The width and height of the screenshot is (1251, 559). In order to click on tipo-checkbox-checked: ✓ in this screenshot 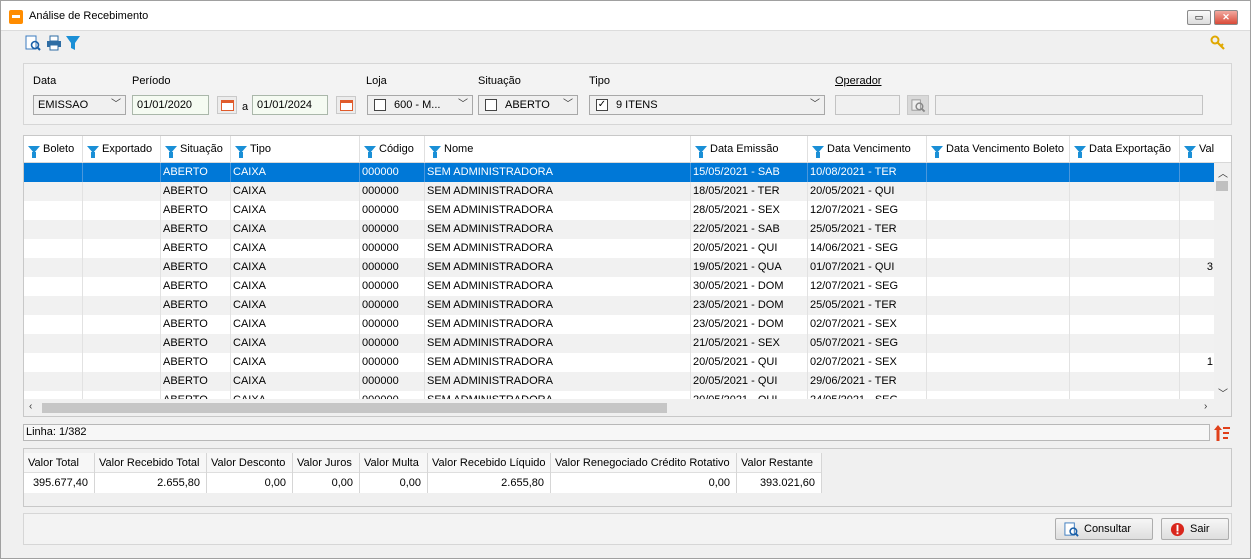, I will do `click(602, 105)`.